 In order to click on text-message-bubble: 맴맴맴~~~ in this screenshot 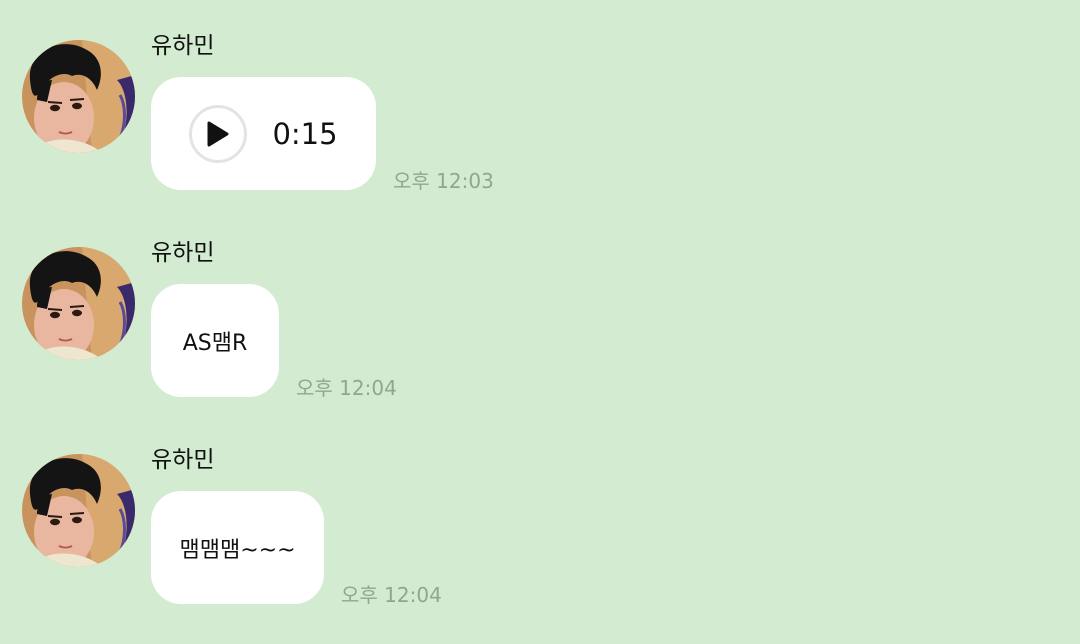, I will do `click(237, 547)`.